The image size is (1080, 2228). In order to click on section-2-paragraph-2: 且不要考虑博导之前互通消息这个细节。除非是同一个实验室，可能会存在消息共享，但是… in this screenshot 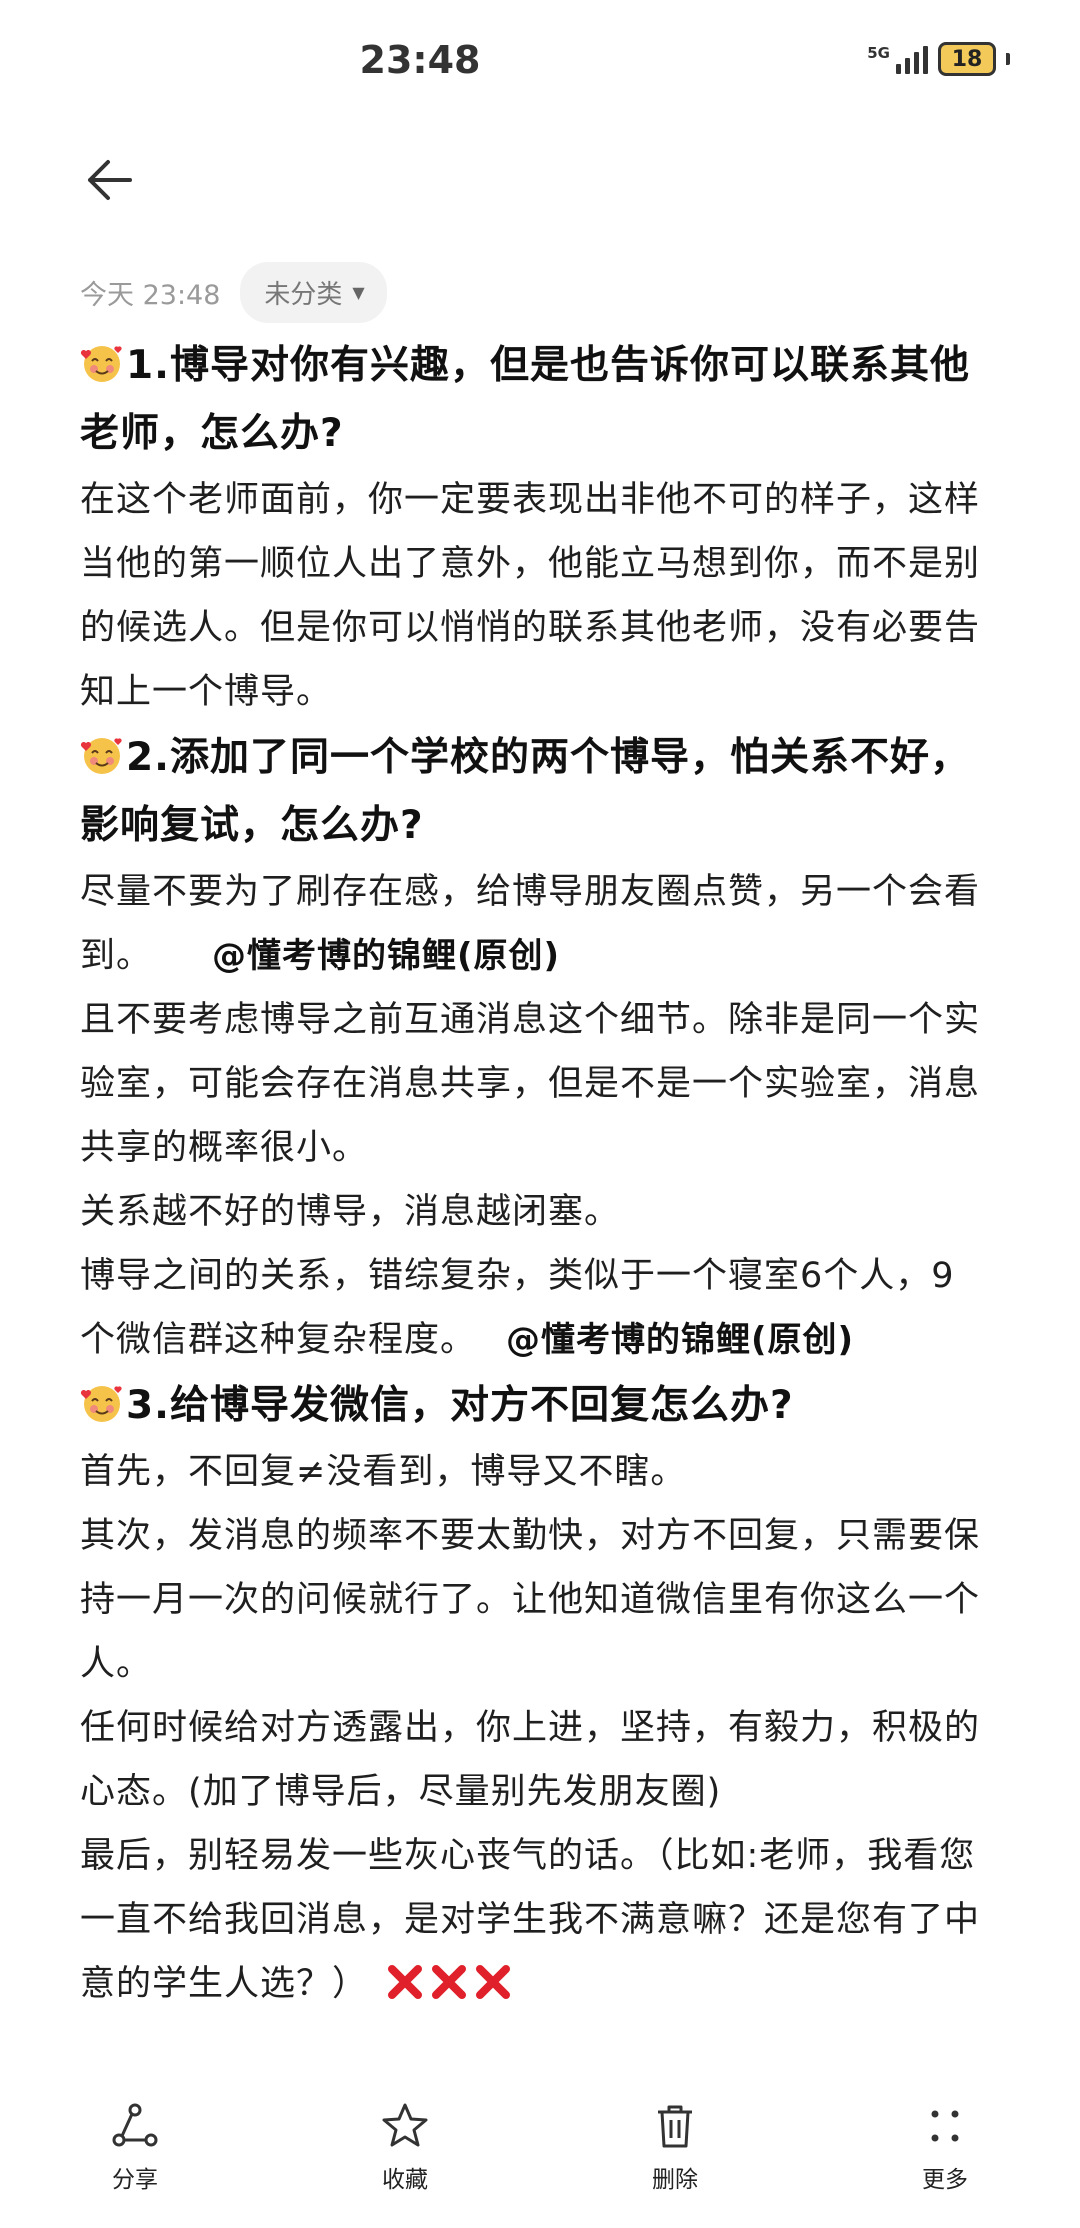, I will do `click(530, 1084)`.